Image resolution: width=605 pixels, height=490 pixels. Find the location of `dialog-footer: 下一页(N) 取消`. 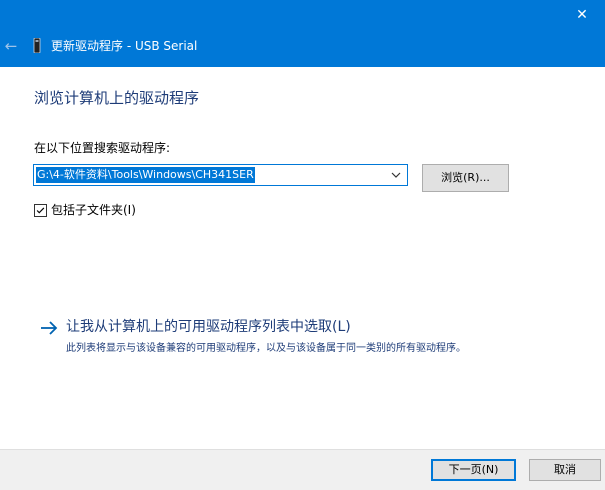

dialog-footer: 下一页(N) 取消 is located at coordinates (302, 469).